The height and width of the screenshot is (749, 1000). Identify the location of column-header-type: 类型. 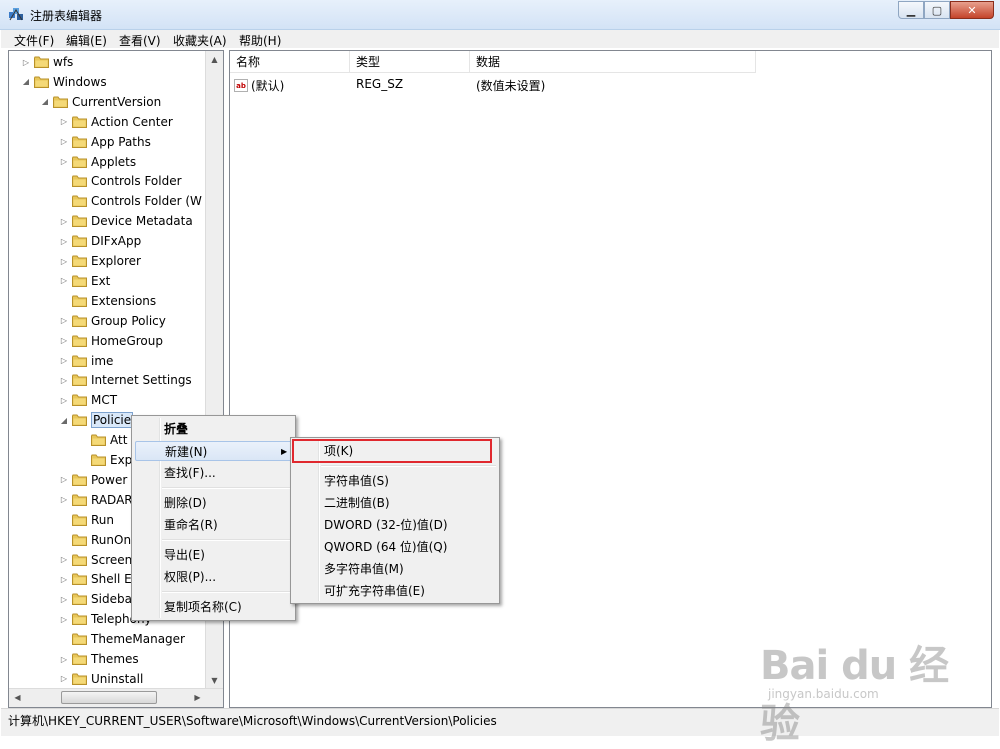
(410, 62).